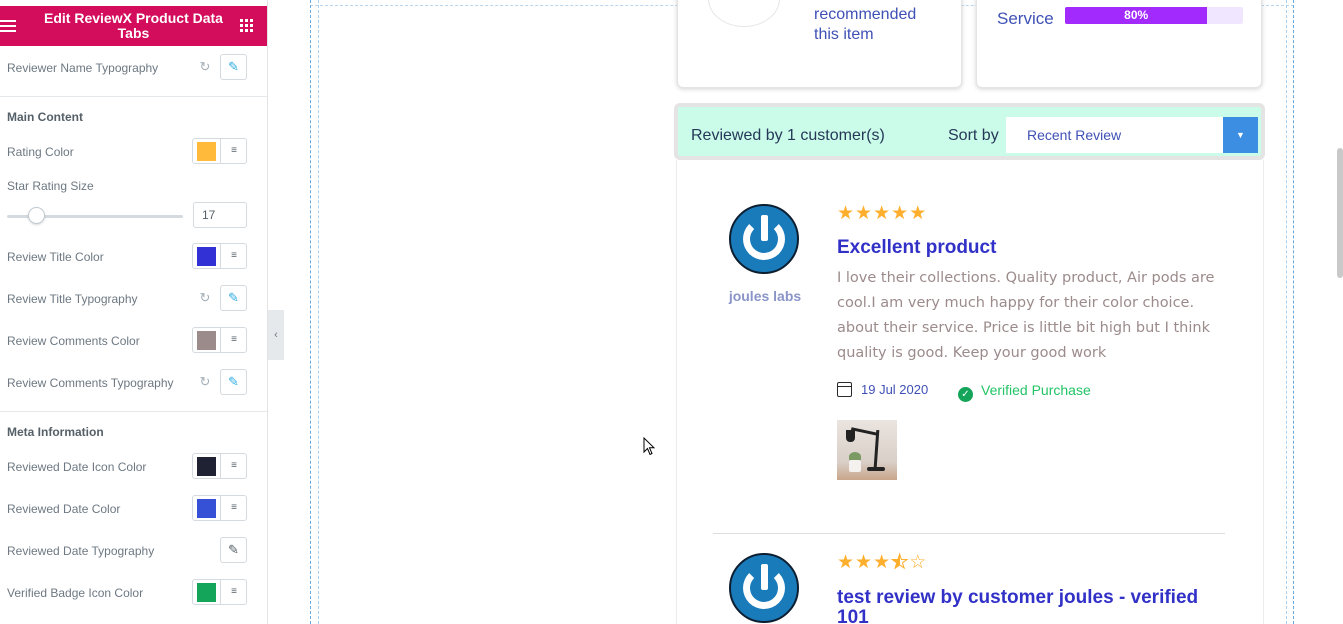  What do you see at coordinates (133, 257) in the screenshot?
I see `control-review-title-color: Review Title Color ≡` at bounding box center [133, 257].